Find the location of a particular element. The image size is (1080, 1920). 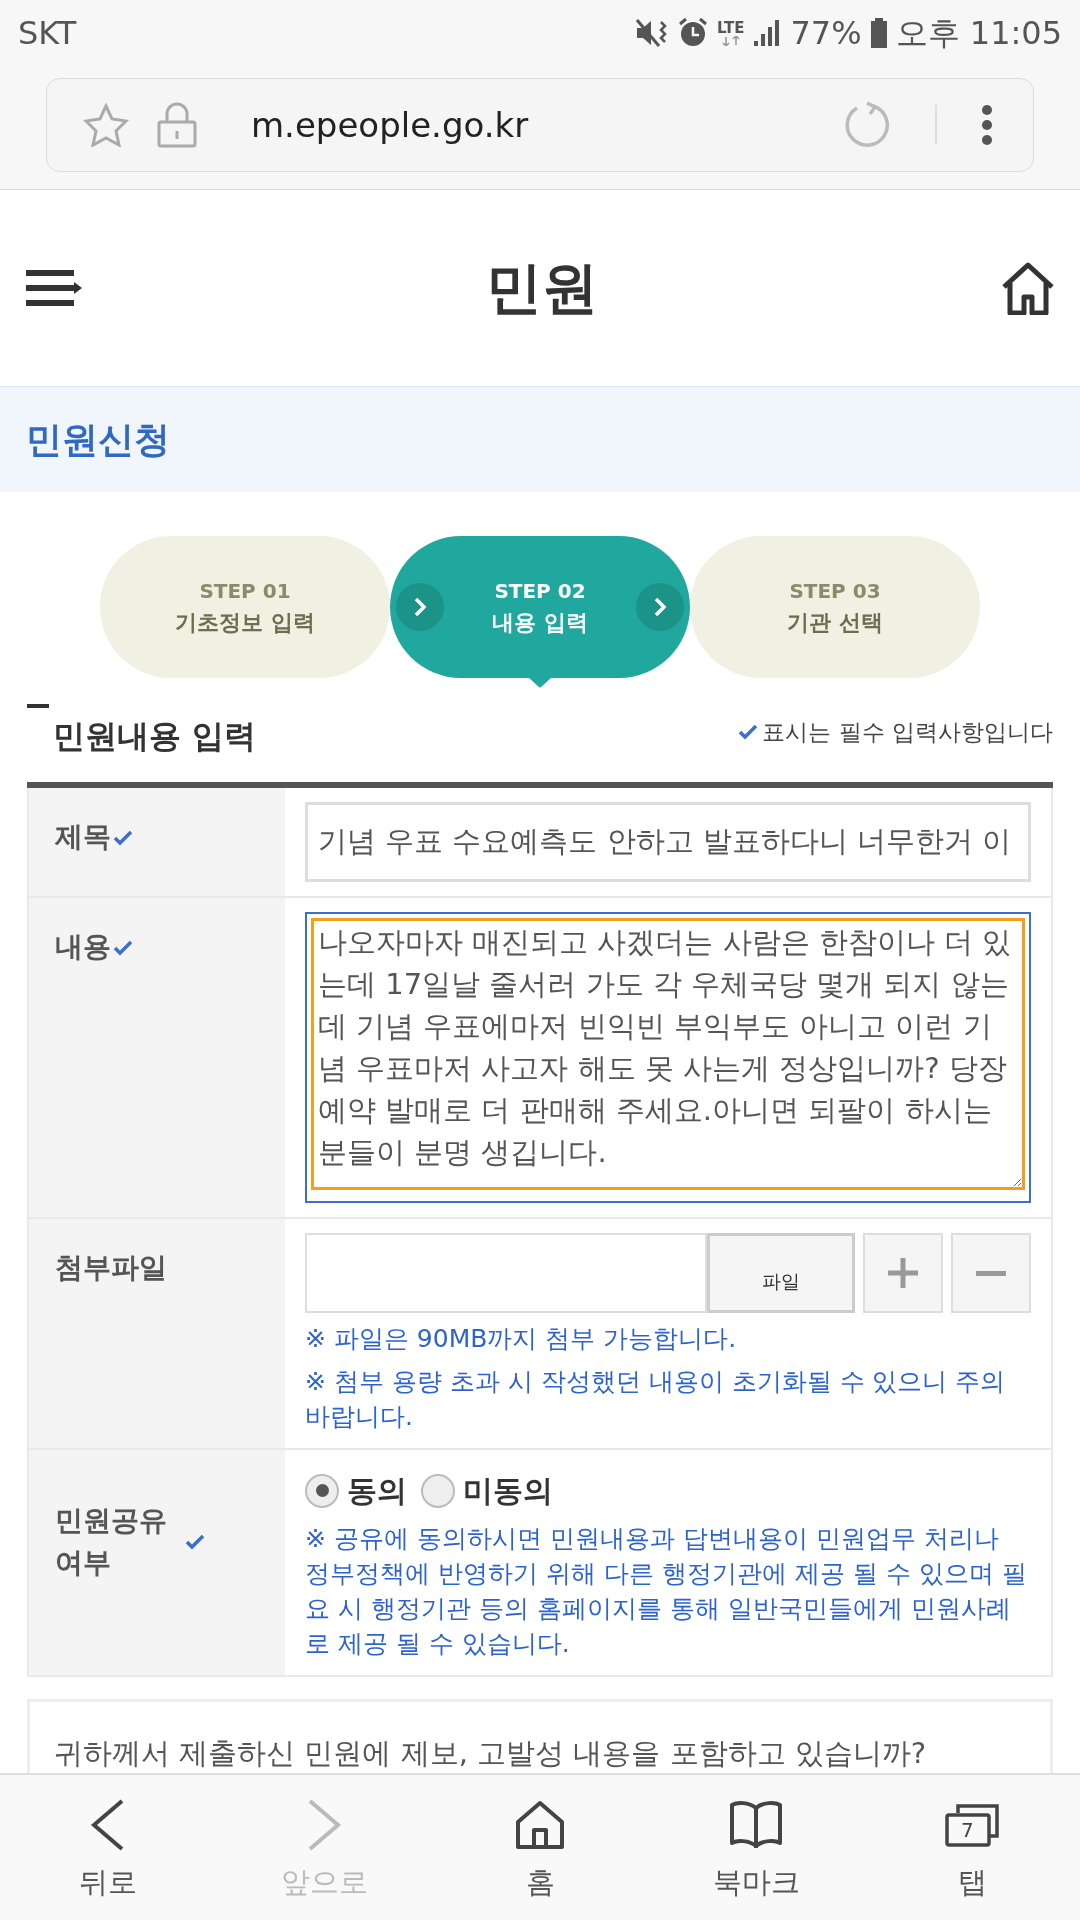

check-icon is located at coordinates (748, 732).